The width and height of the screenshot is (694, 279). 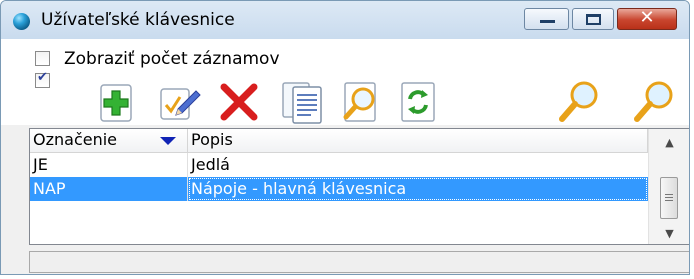 I want to click on table-row-selected: NAP Nápoje - hlavná klávesnica, so click(x=339, y=189).